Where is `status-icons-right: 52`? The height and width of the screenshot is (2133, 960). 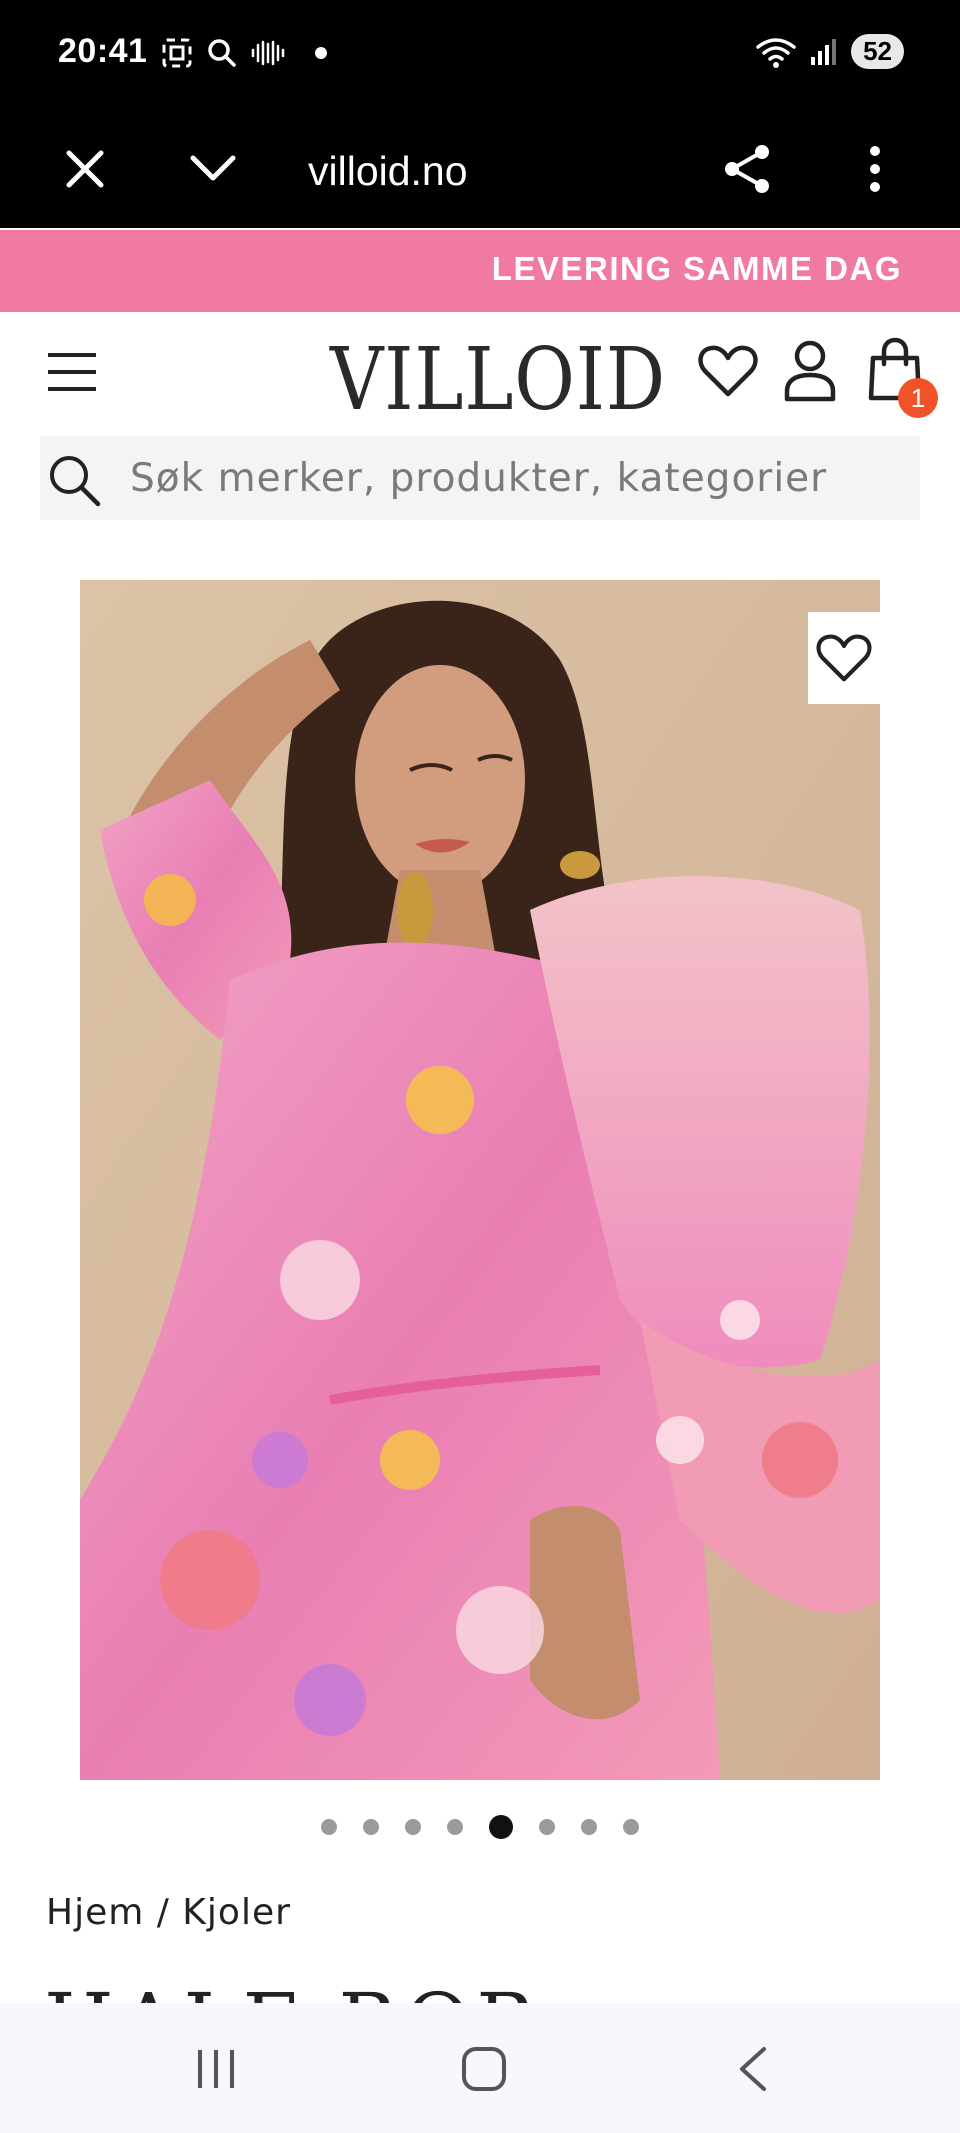
status-icons-right: 52 is located at coordinates (829, 51).